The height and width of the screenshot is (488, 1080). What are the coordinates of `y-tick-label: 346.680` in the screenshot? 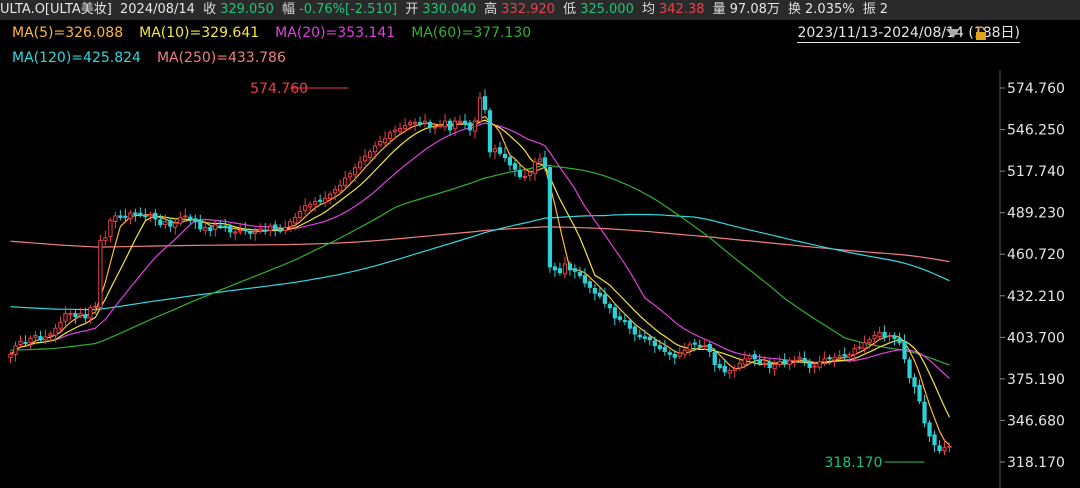 It's located at (1036, 421).